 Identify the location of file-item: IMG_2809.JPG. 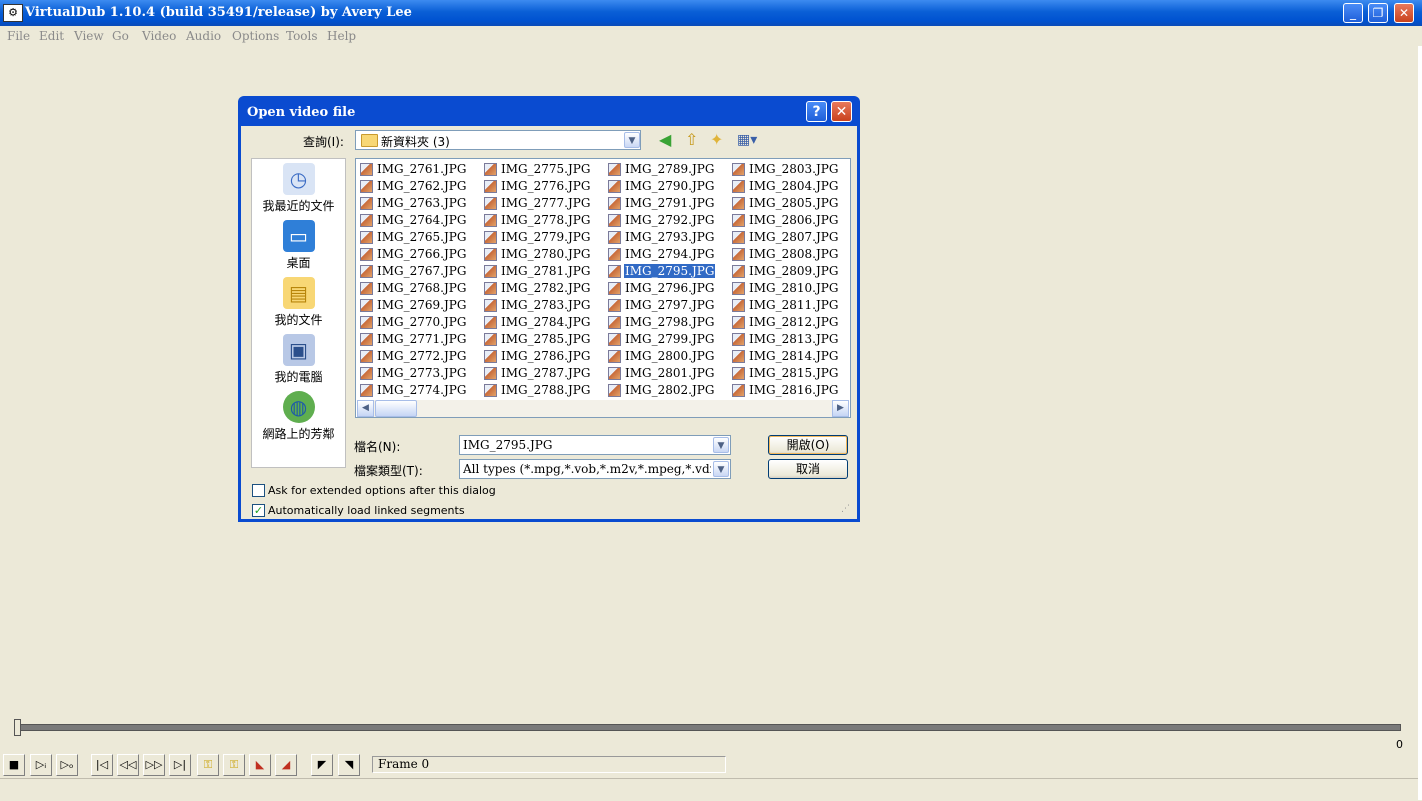
(790, 271).